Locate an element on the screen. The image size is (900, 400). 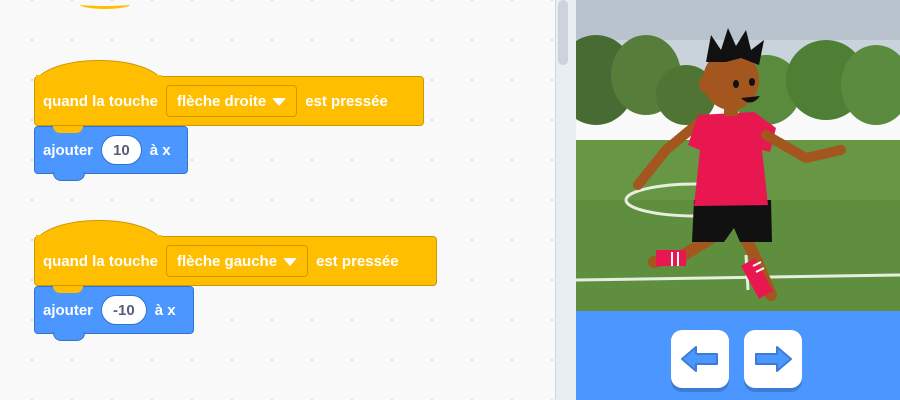
change-x-value-input: 10 is located at coordinates (121, 150).